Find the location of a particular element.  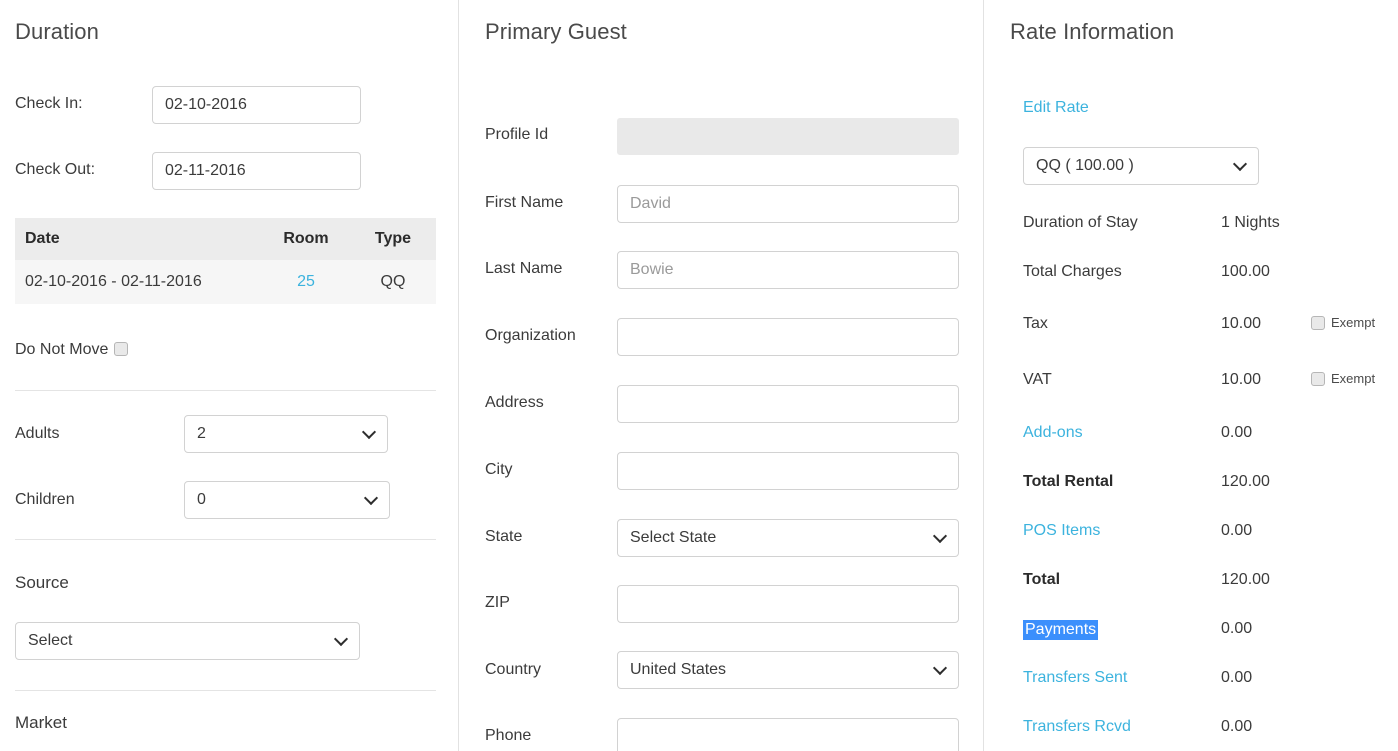

table-row: 02-10-2016 - 02-11-2016 25 QQ is located at coordinates (225, 282).